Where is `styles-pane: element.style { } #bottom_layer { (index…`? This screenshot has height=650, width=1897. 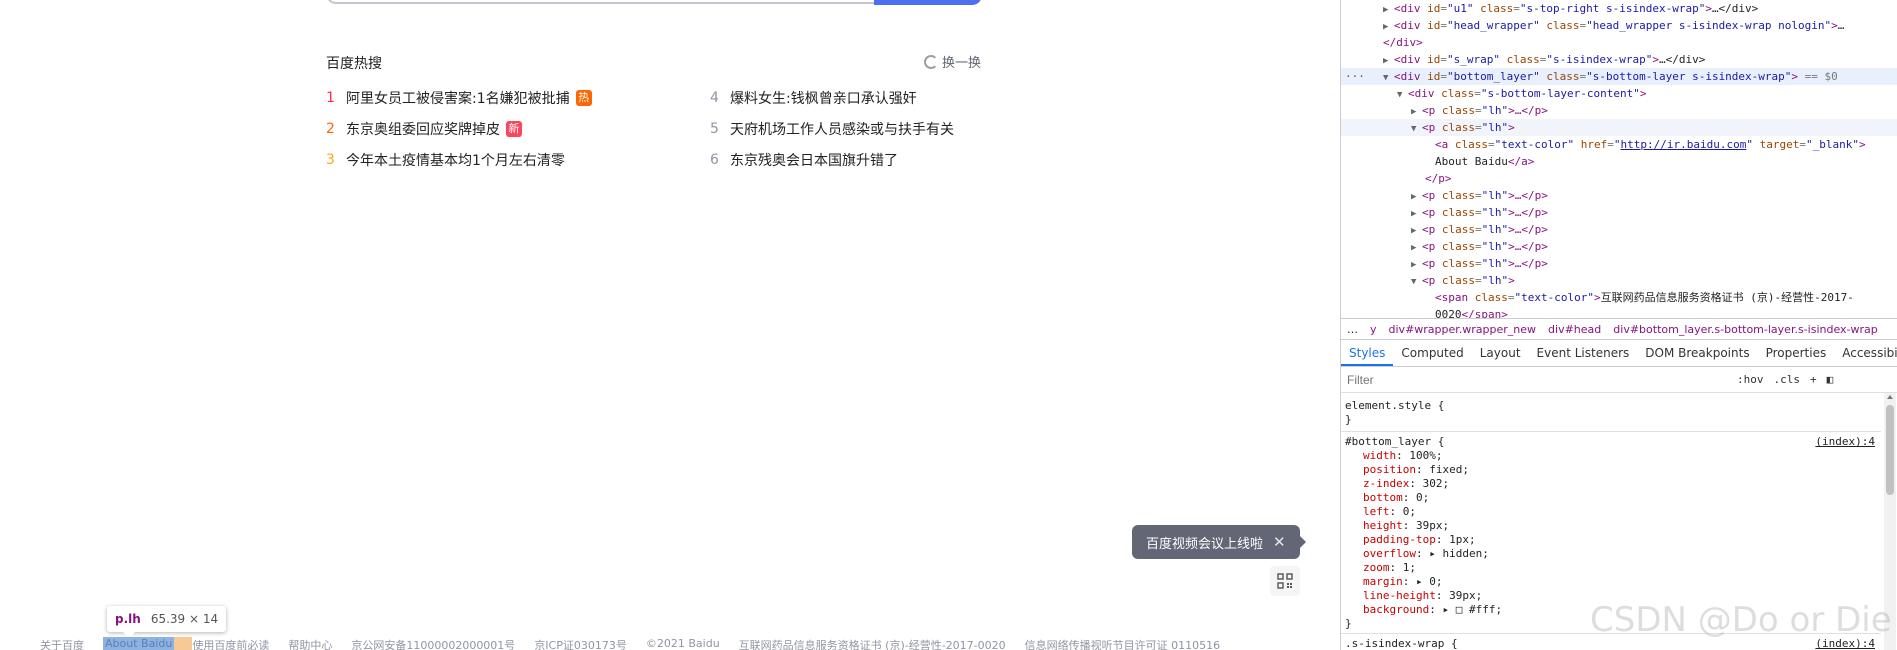 styles-pane: element.style { } #bottom_layer { (index… is located at coordinates (1611, 521).